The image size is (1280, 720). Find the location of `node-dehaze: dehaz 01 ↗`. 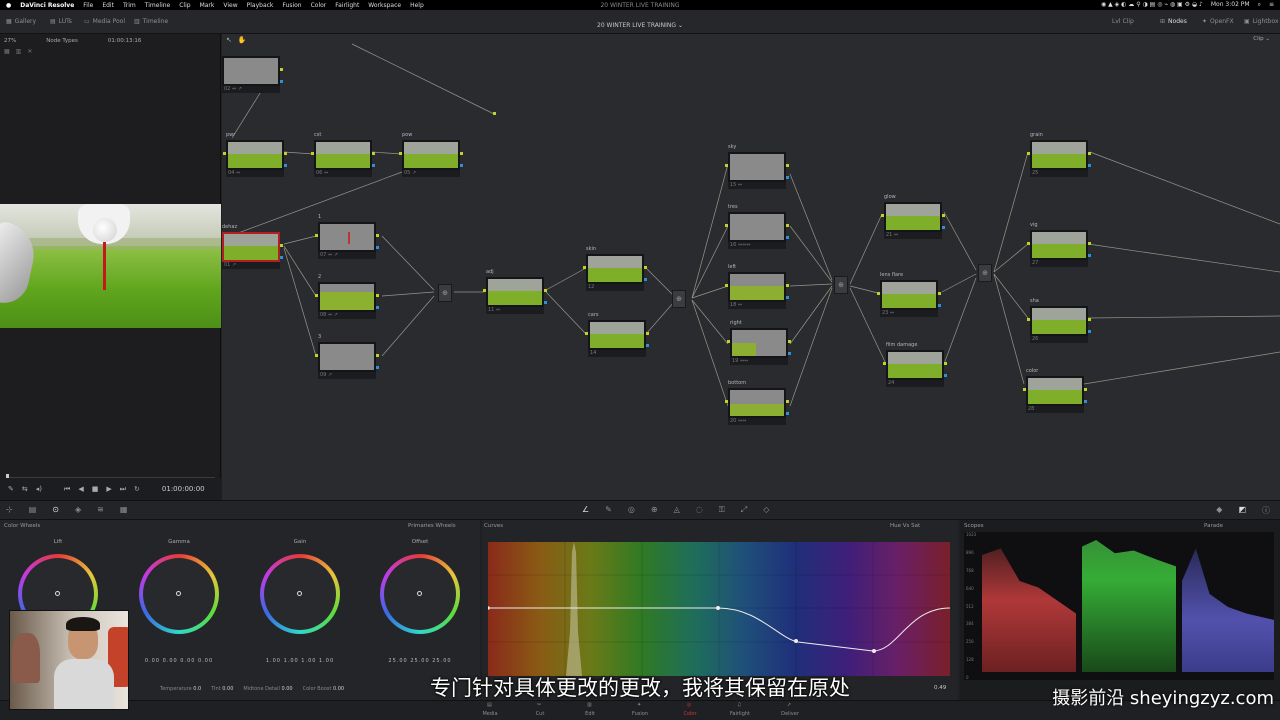

node-dehaze: dehaz 01 ↗ is located at coordinates (252, 247).